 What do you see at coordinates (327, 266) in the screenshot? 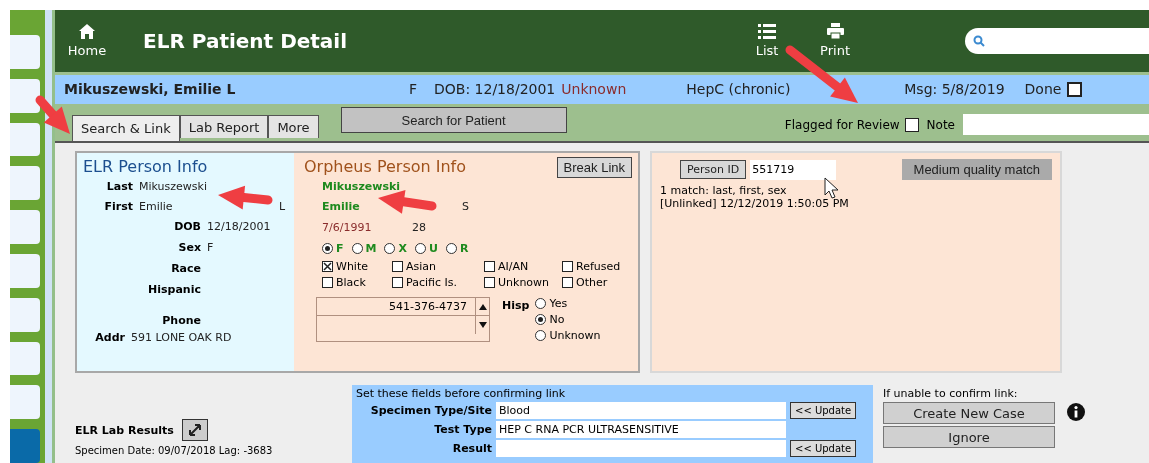
I see `x-mark-icon` at bounding box center [327, 266].